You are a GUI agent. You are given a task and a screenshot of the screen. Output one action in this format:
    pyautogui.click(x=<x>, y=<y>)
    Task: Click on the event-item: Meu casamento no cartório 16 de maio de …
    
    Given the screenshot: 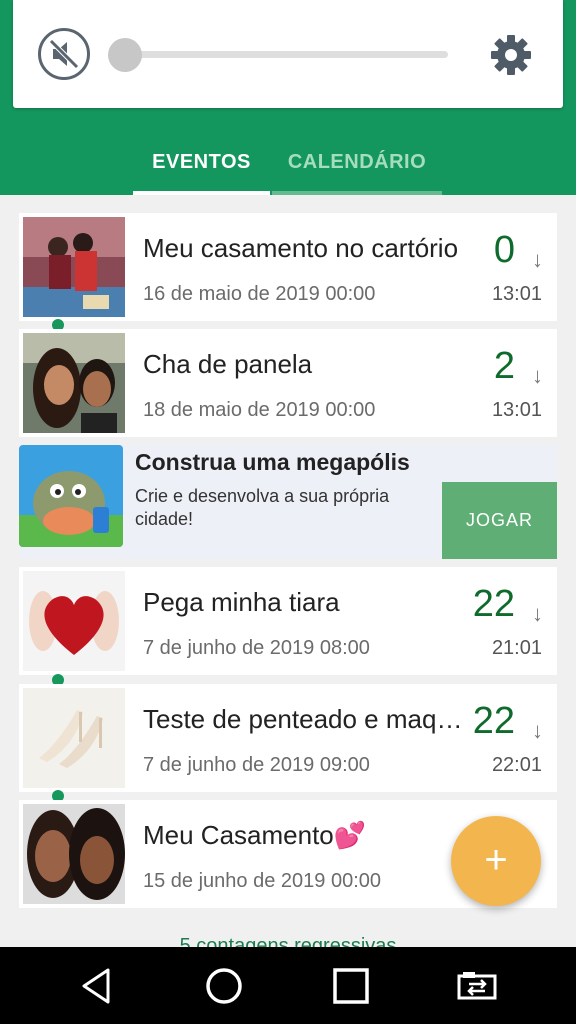 What is the action you would take?
    pyautogui.click(x=288, y=267)
    